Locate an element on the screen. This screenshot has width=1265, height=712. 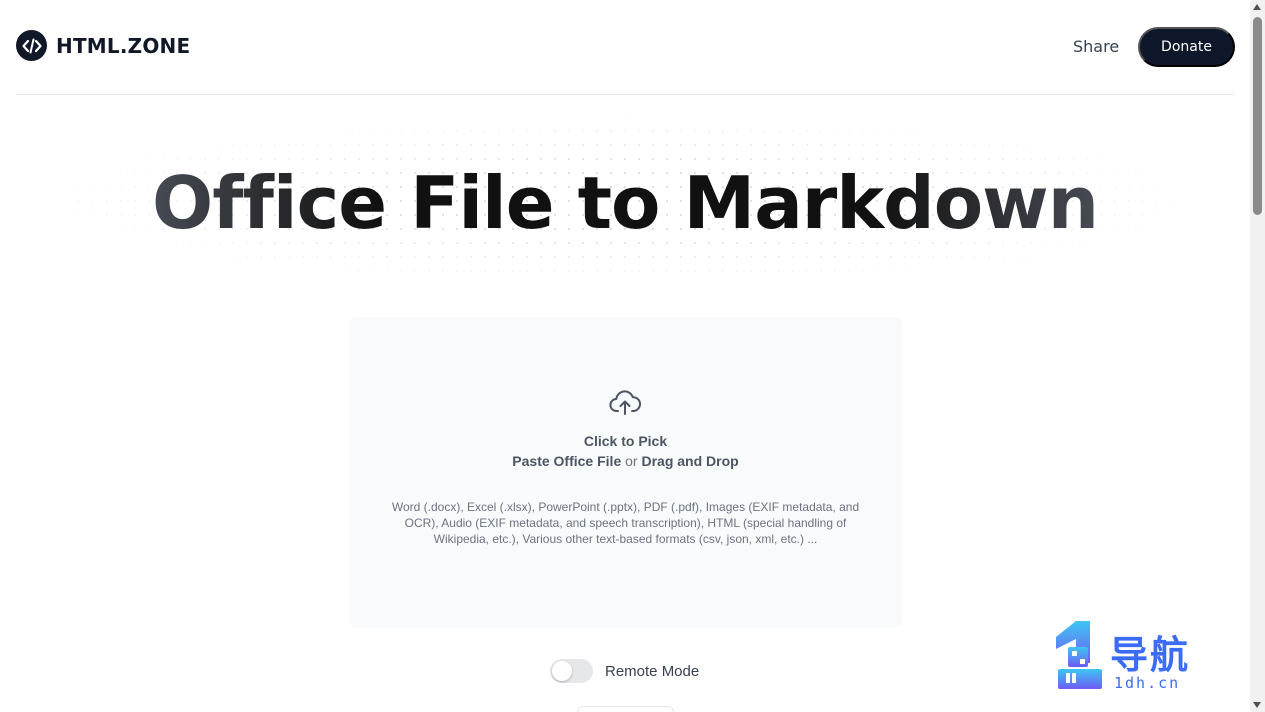
remote-mode-row: Remote Mode is located at coordinates (624, 671).